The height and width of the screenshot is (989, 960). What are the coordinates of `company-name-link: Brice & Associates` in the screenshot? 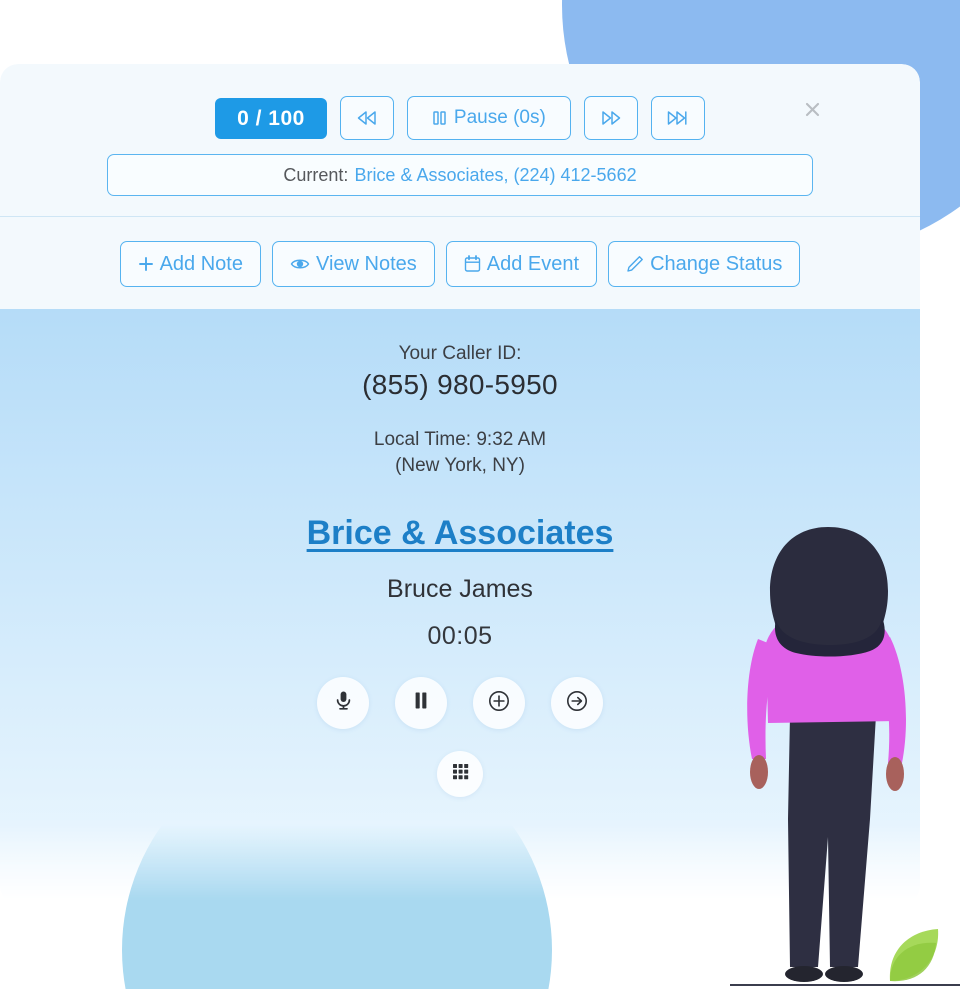 It's located at (460, 533).